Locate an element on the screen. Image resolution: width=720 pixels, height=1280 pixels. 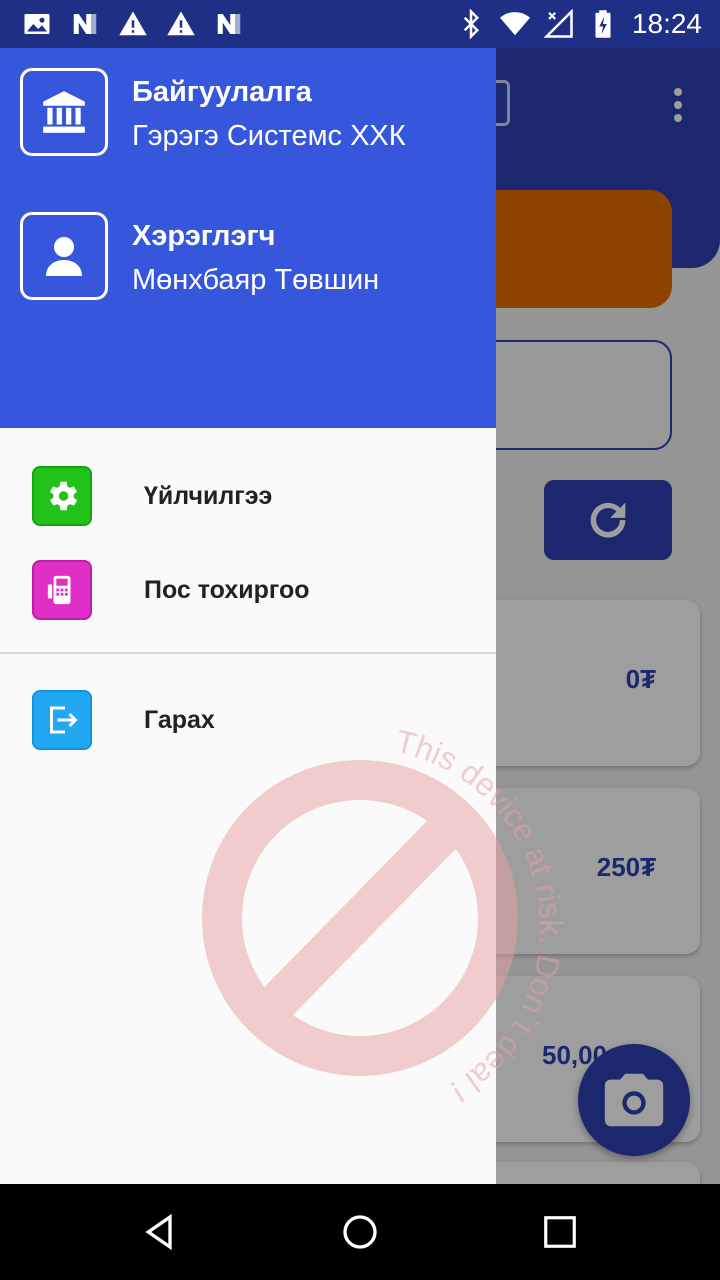
menu-item-label: Гарах is located at coordinates (179, 719).